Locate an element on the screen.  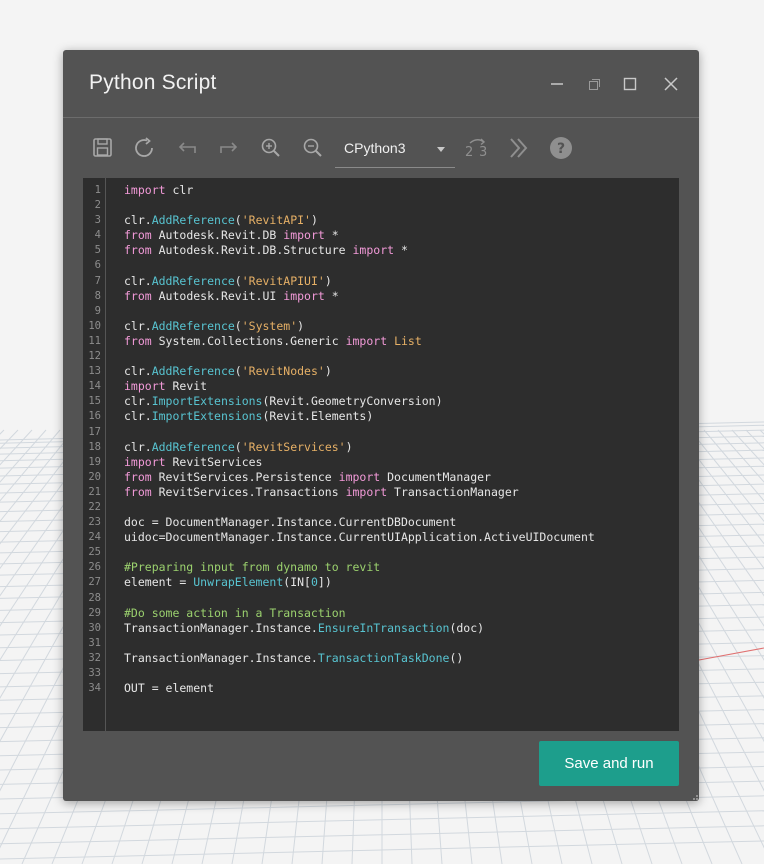
line-number: 23 is located at coordinates (94, 522).